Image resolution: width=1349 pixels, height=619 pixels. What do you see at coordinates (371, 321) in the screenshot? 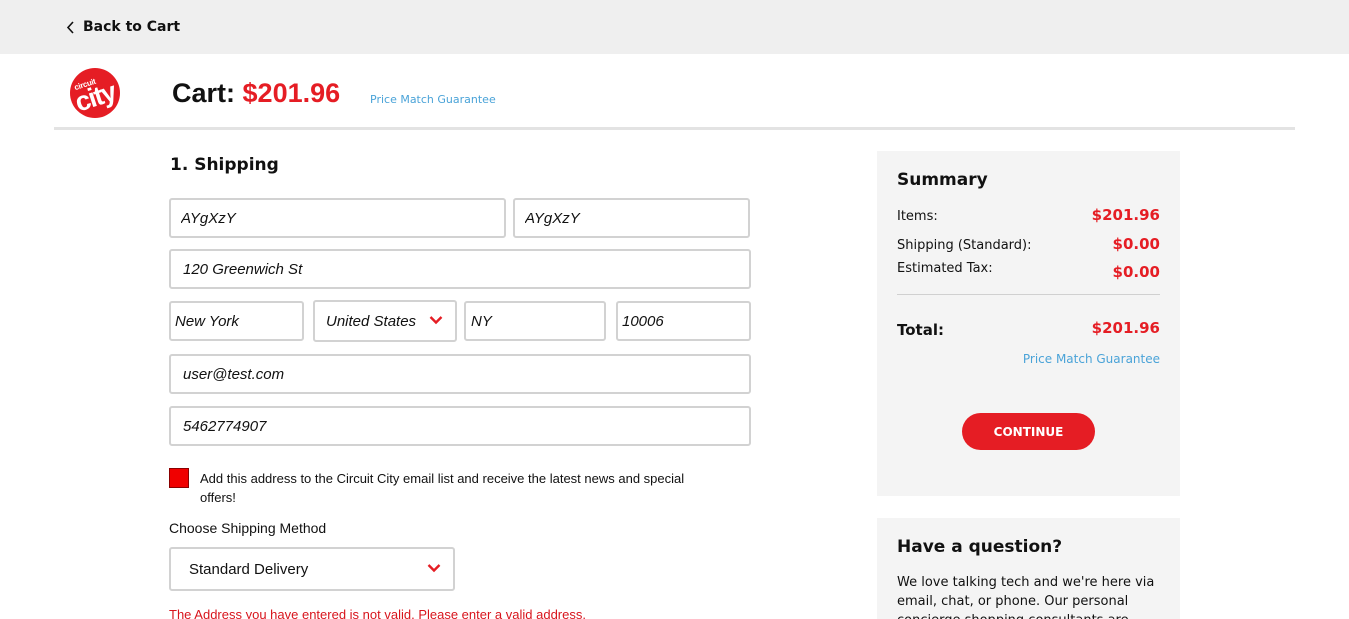
I see `country-select-value: United States` at bounding box center [371, 321].